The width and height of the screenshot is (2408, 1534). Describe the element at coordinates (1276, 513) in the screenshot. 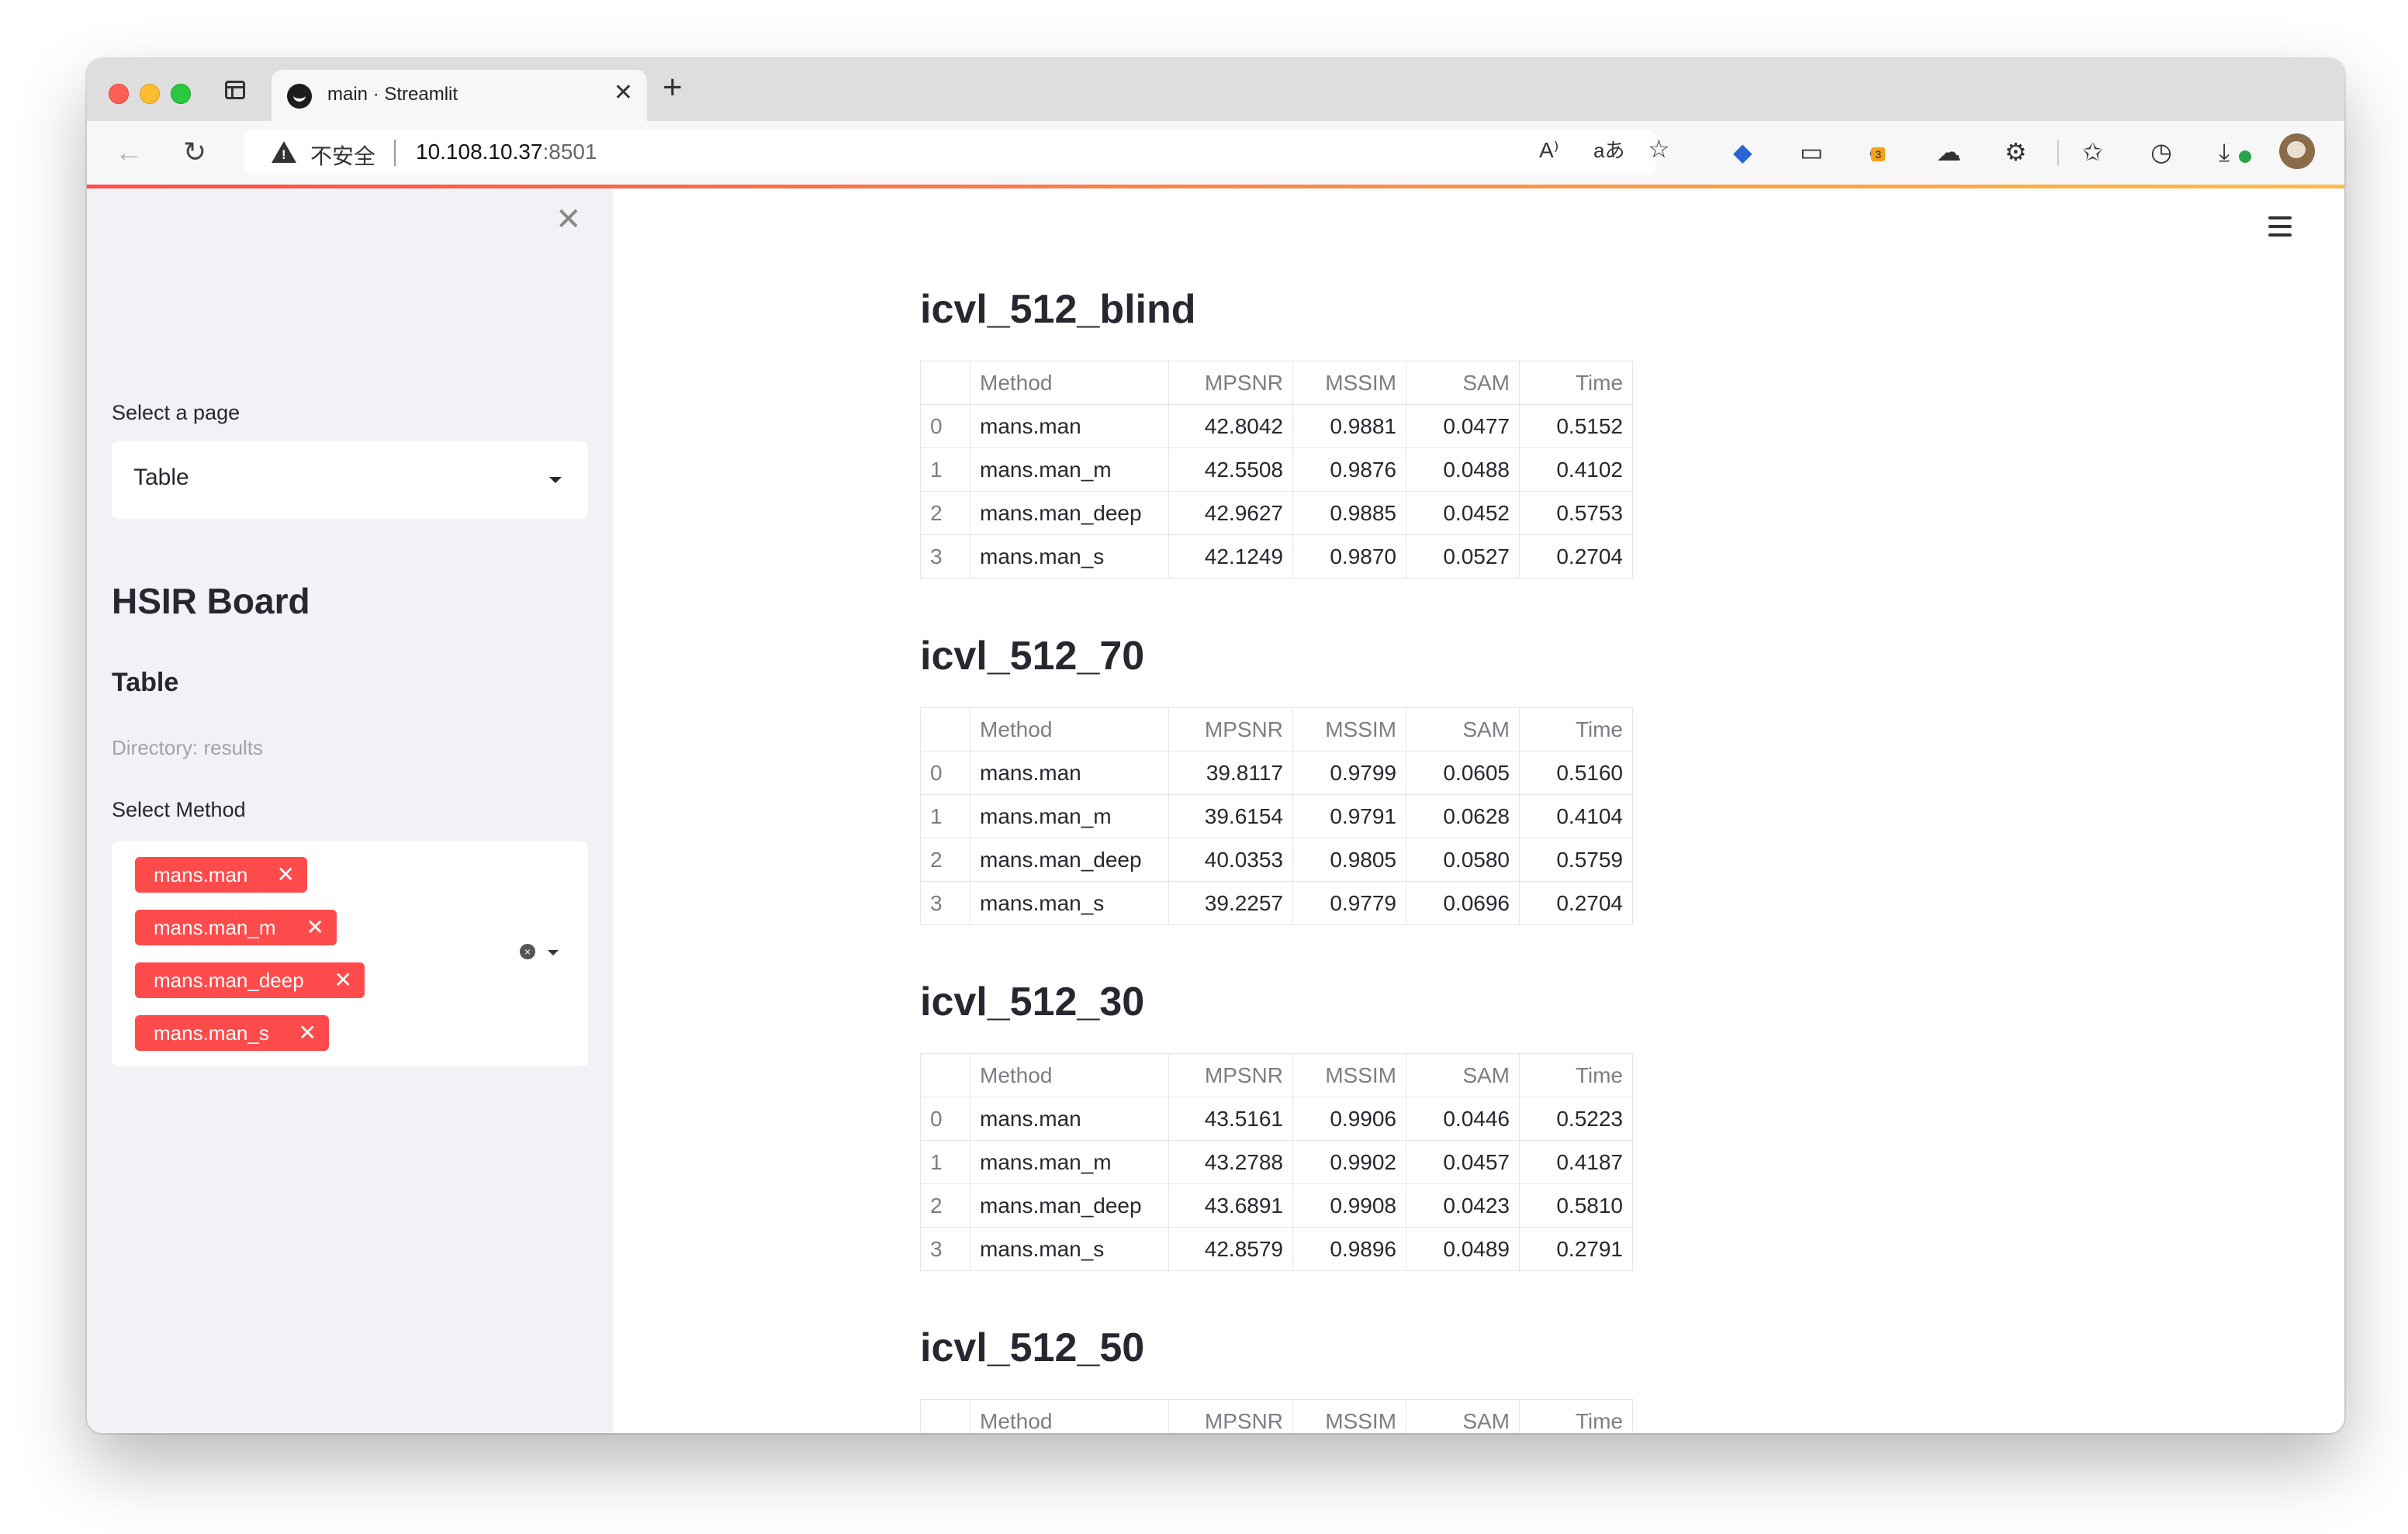

I see `table-row: 2 mans.man_deep 42.9627 0.9885 0.0452 0.5753` at that location.